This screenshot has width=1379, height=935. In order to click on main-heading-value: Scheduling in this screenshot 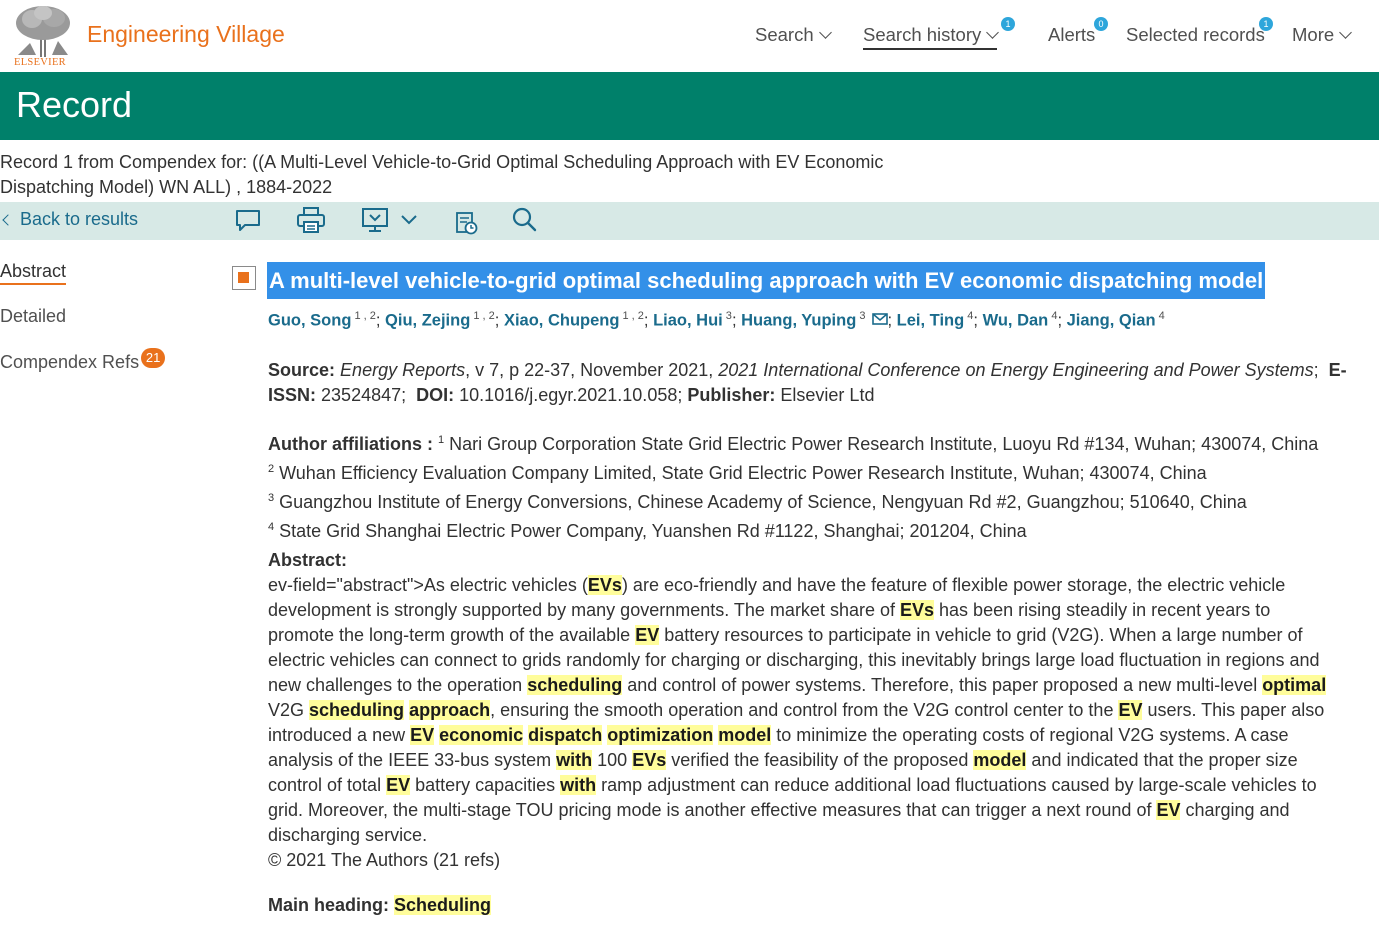, I will do `click(443, 905)`.